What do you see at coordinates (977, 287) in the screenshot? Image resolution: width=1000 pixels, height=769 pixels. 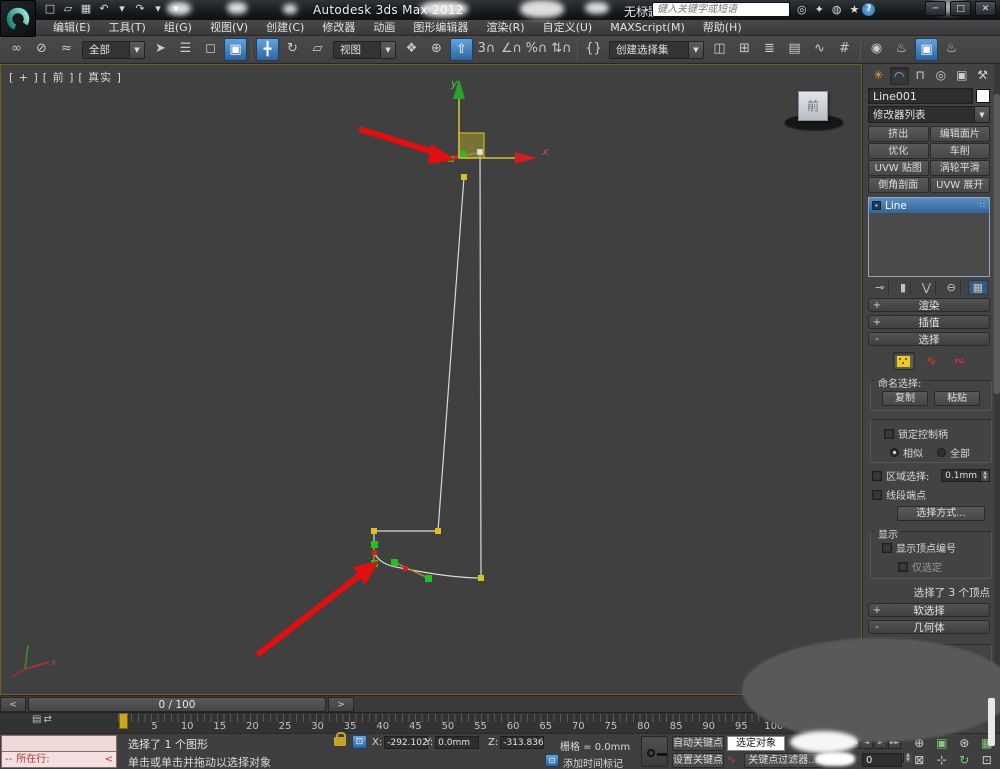 I see `stack-tool-configure-modifier-sets: ▦` at bounding box center [977, 287].